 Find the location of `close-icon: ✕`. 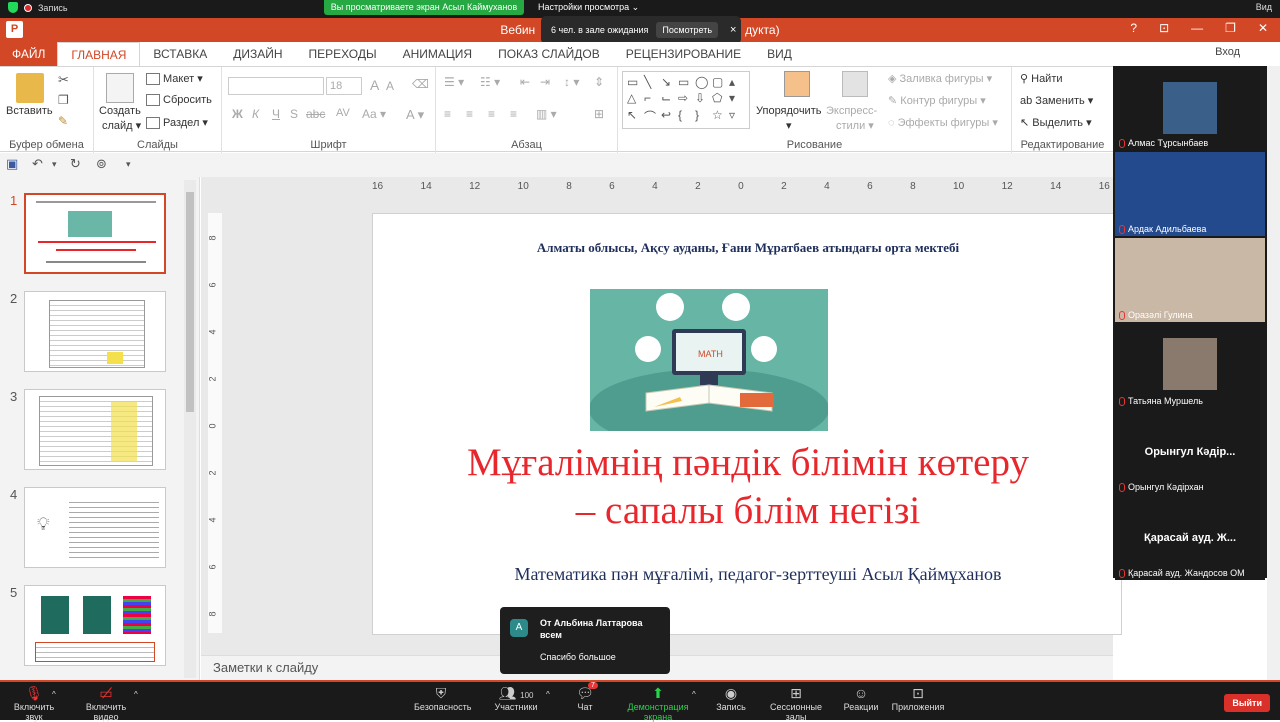

close-icon: ✕ is located at coordinates (1263, 28).